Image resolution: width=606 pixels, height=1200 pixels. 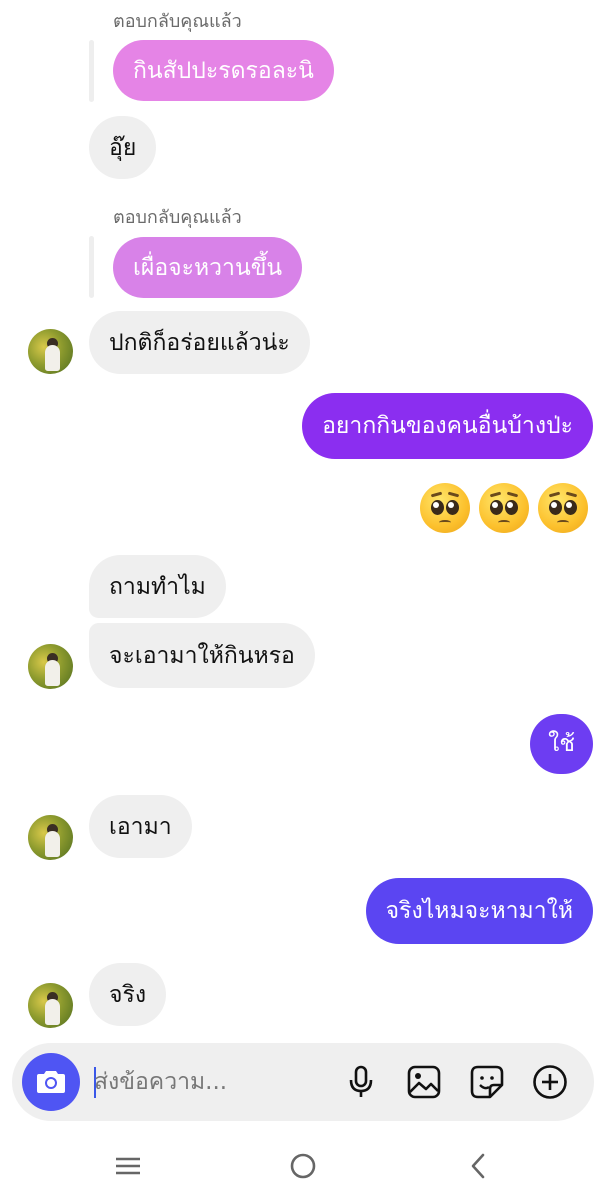 What do you see at coordinates (214, 1082) in the screenshot?
I see `message-input` at bounding box center [214, 1082].